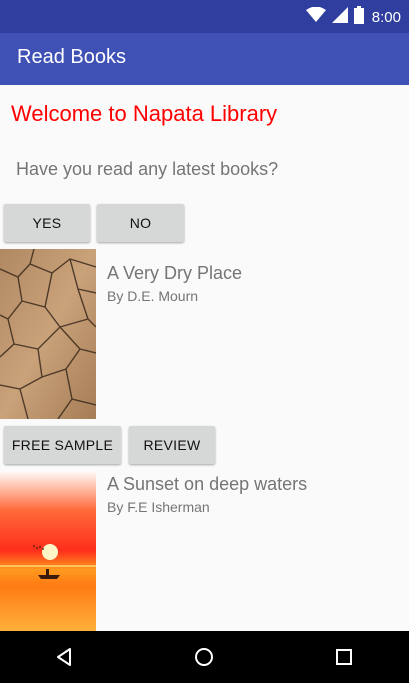 The width and height of the screenshot is (409, 683). I want to click on question-text: Have you read any latest books?, so click(147, 169).